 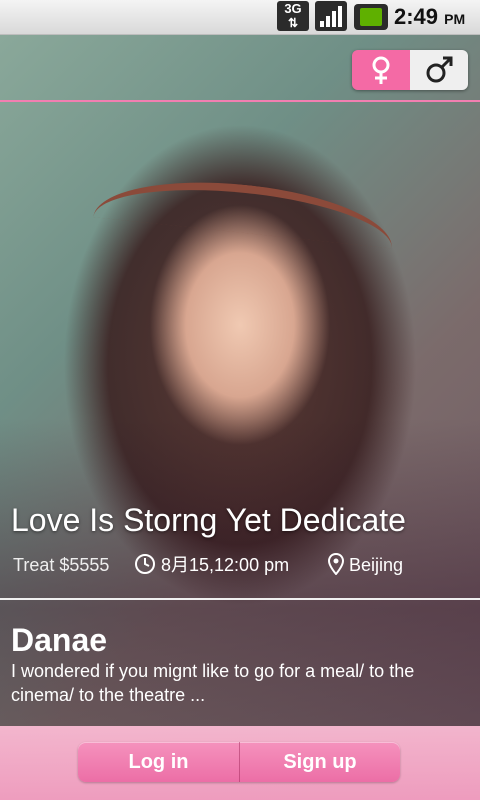 What do you see at coordinates (145, 564) in the screenshot?
I see `clock-icon` at bounding box center [145, 564].